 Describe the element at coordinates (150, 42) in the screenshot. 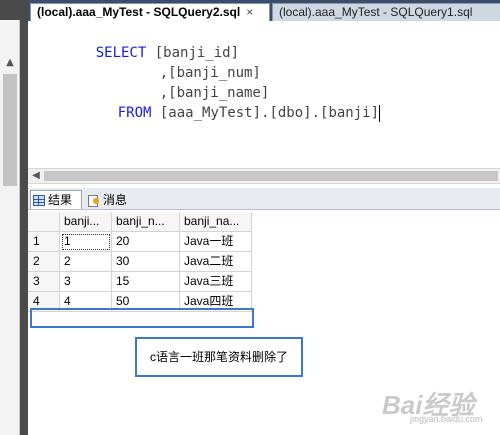

I see `code-line-1: SELECT [banji_id]` at that location.